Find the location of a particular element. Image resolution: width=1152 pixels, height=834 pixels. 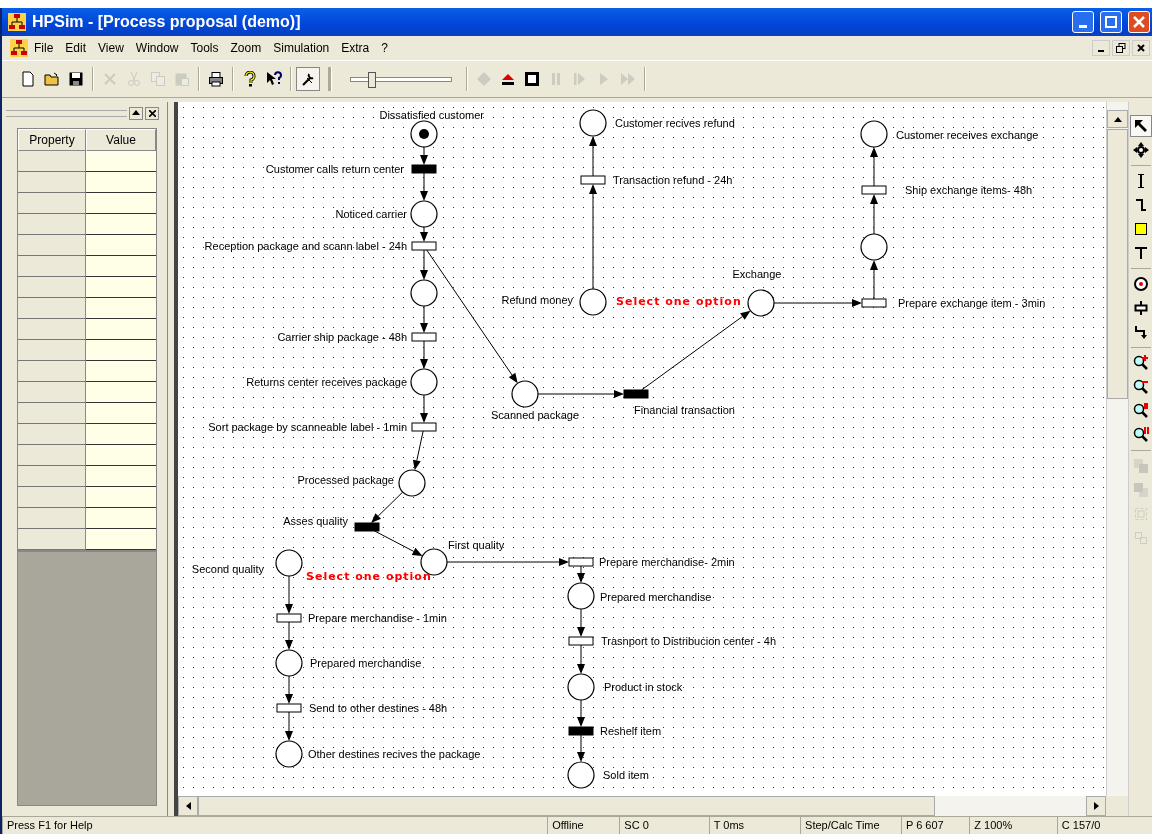

panel-scroll-button is located at coordinates (136, 113).